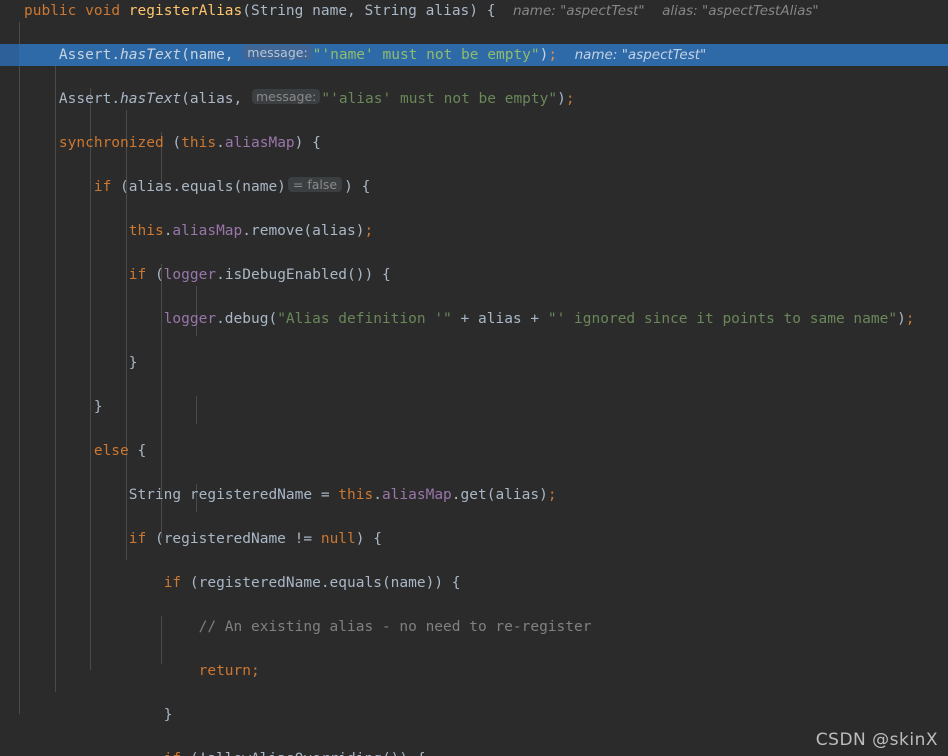 The width and height of the screenshot is (948, 756). What do you see at coordinates (474, 583) in the screenshot?
I see `code-line-14: if (registeredName.equals(name)) {` at bounding box center [474, 583].